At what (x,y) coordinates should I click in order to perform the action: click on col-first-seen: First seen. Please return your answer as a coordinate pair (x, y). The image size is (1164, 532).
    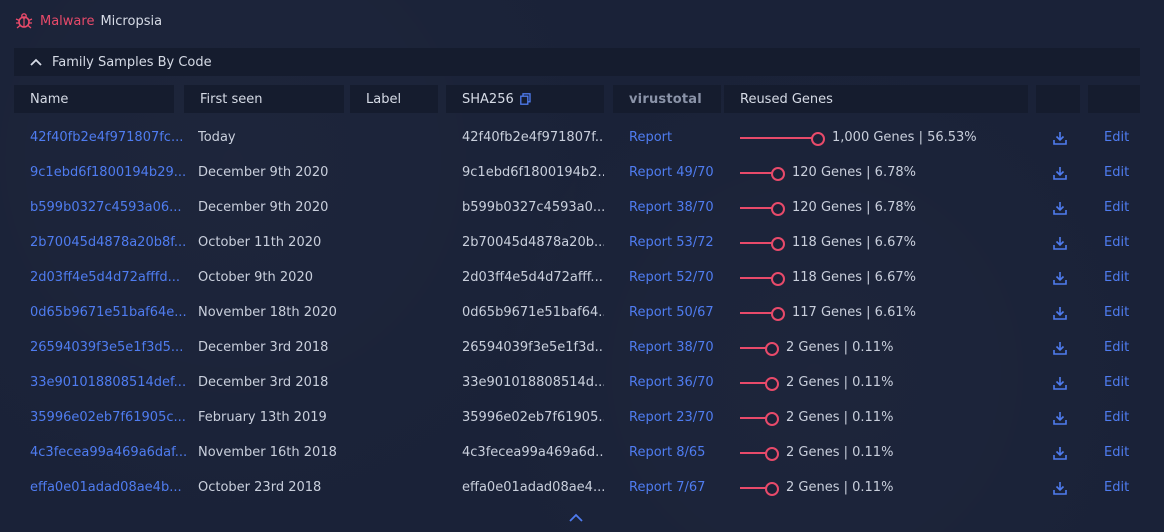
    Looking at the image, I should click on (264, 99).